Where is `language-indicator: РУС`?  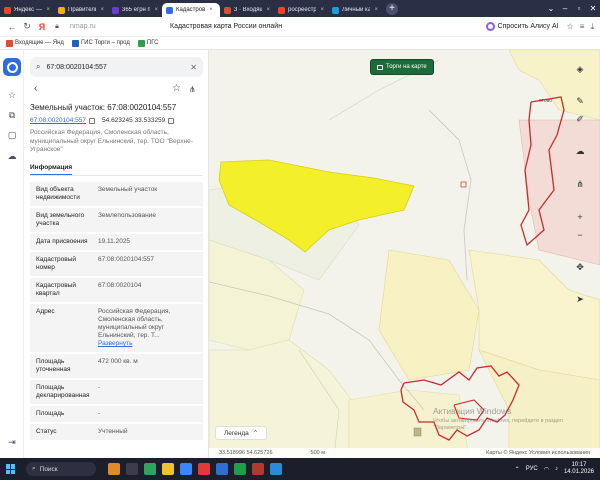 language-indicator: РУС is located at coordinates (532, 469).